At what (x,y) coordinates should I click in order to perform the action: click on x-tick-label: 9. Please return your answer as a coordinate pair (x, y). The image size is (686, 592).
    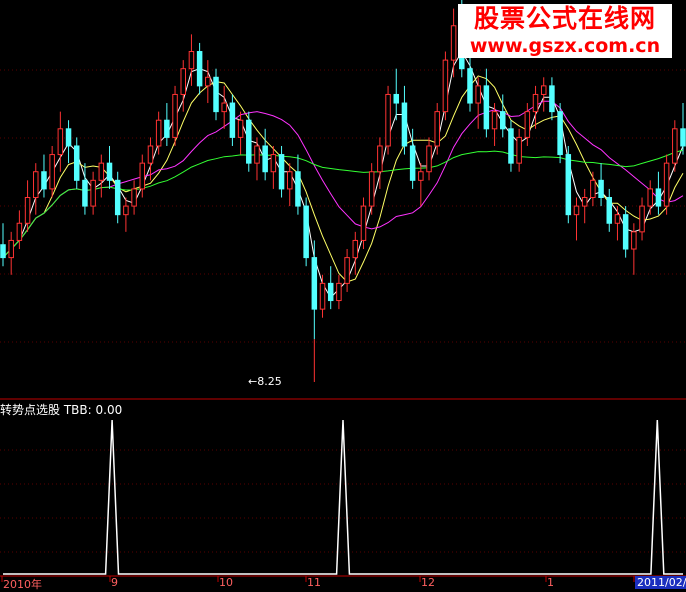
    Looking at the image, I should click on (114, 582).